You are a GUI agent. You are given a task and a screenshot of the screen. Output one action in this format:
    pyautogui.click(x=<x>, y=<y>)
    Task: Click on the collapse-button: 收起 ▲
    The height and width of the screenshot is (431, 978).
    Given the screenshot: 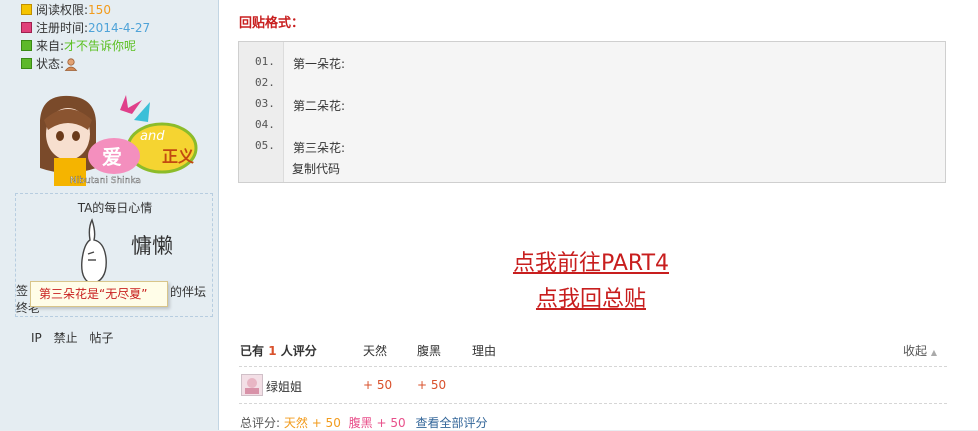 What is the action you would take?
    pyautogui.click(x=920, y=350)
    